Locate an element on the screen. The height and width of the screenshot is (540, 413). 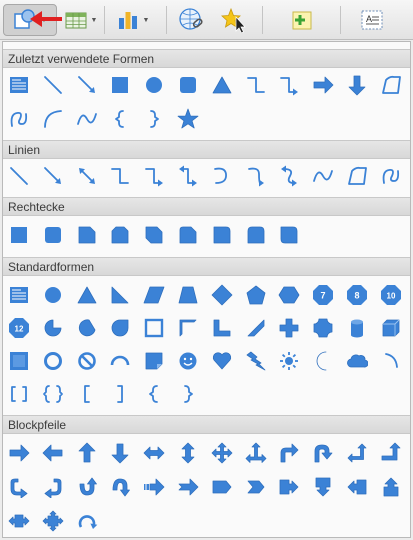
uparrow-shape-icon is located at coordinates (87, 453).